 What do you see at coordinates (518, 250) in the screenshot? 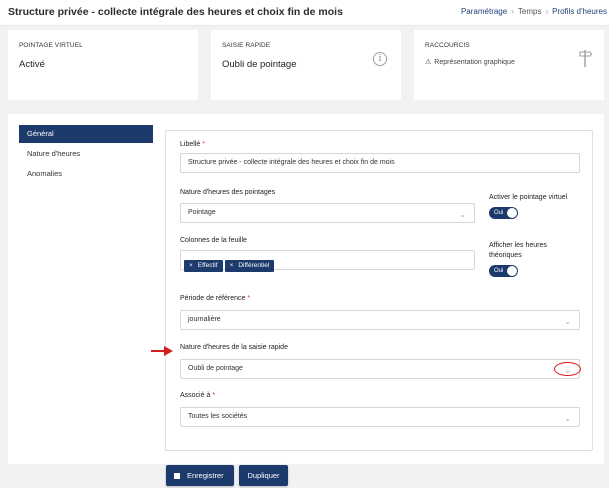
I see `heures-theoriques-toggle-label: Afficher les heures théoriques` at bounding box center [518, 250].